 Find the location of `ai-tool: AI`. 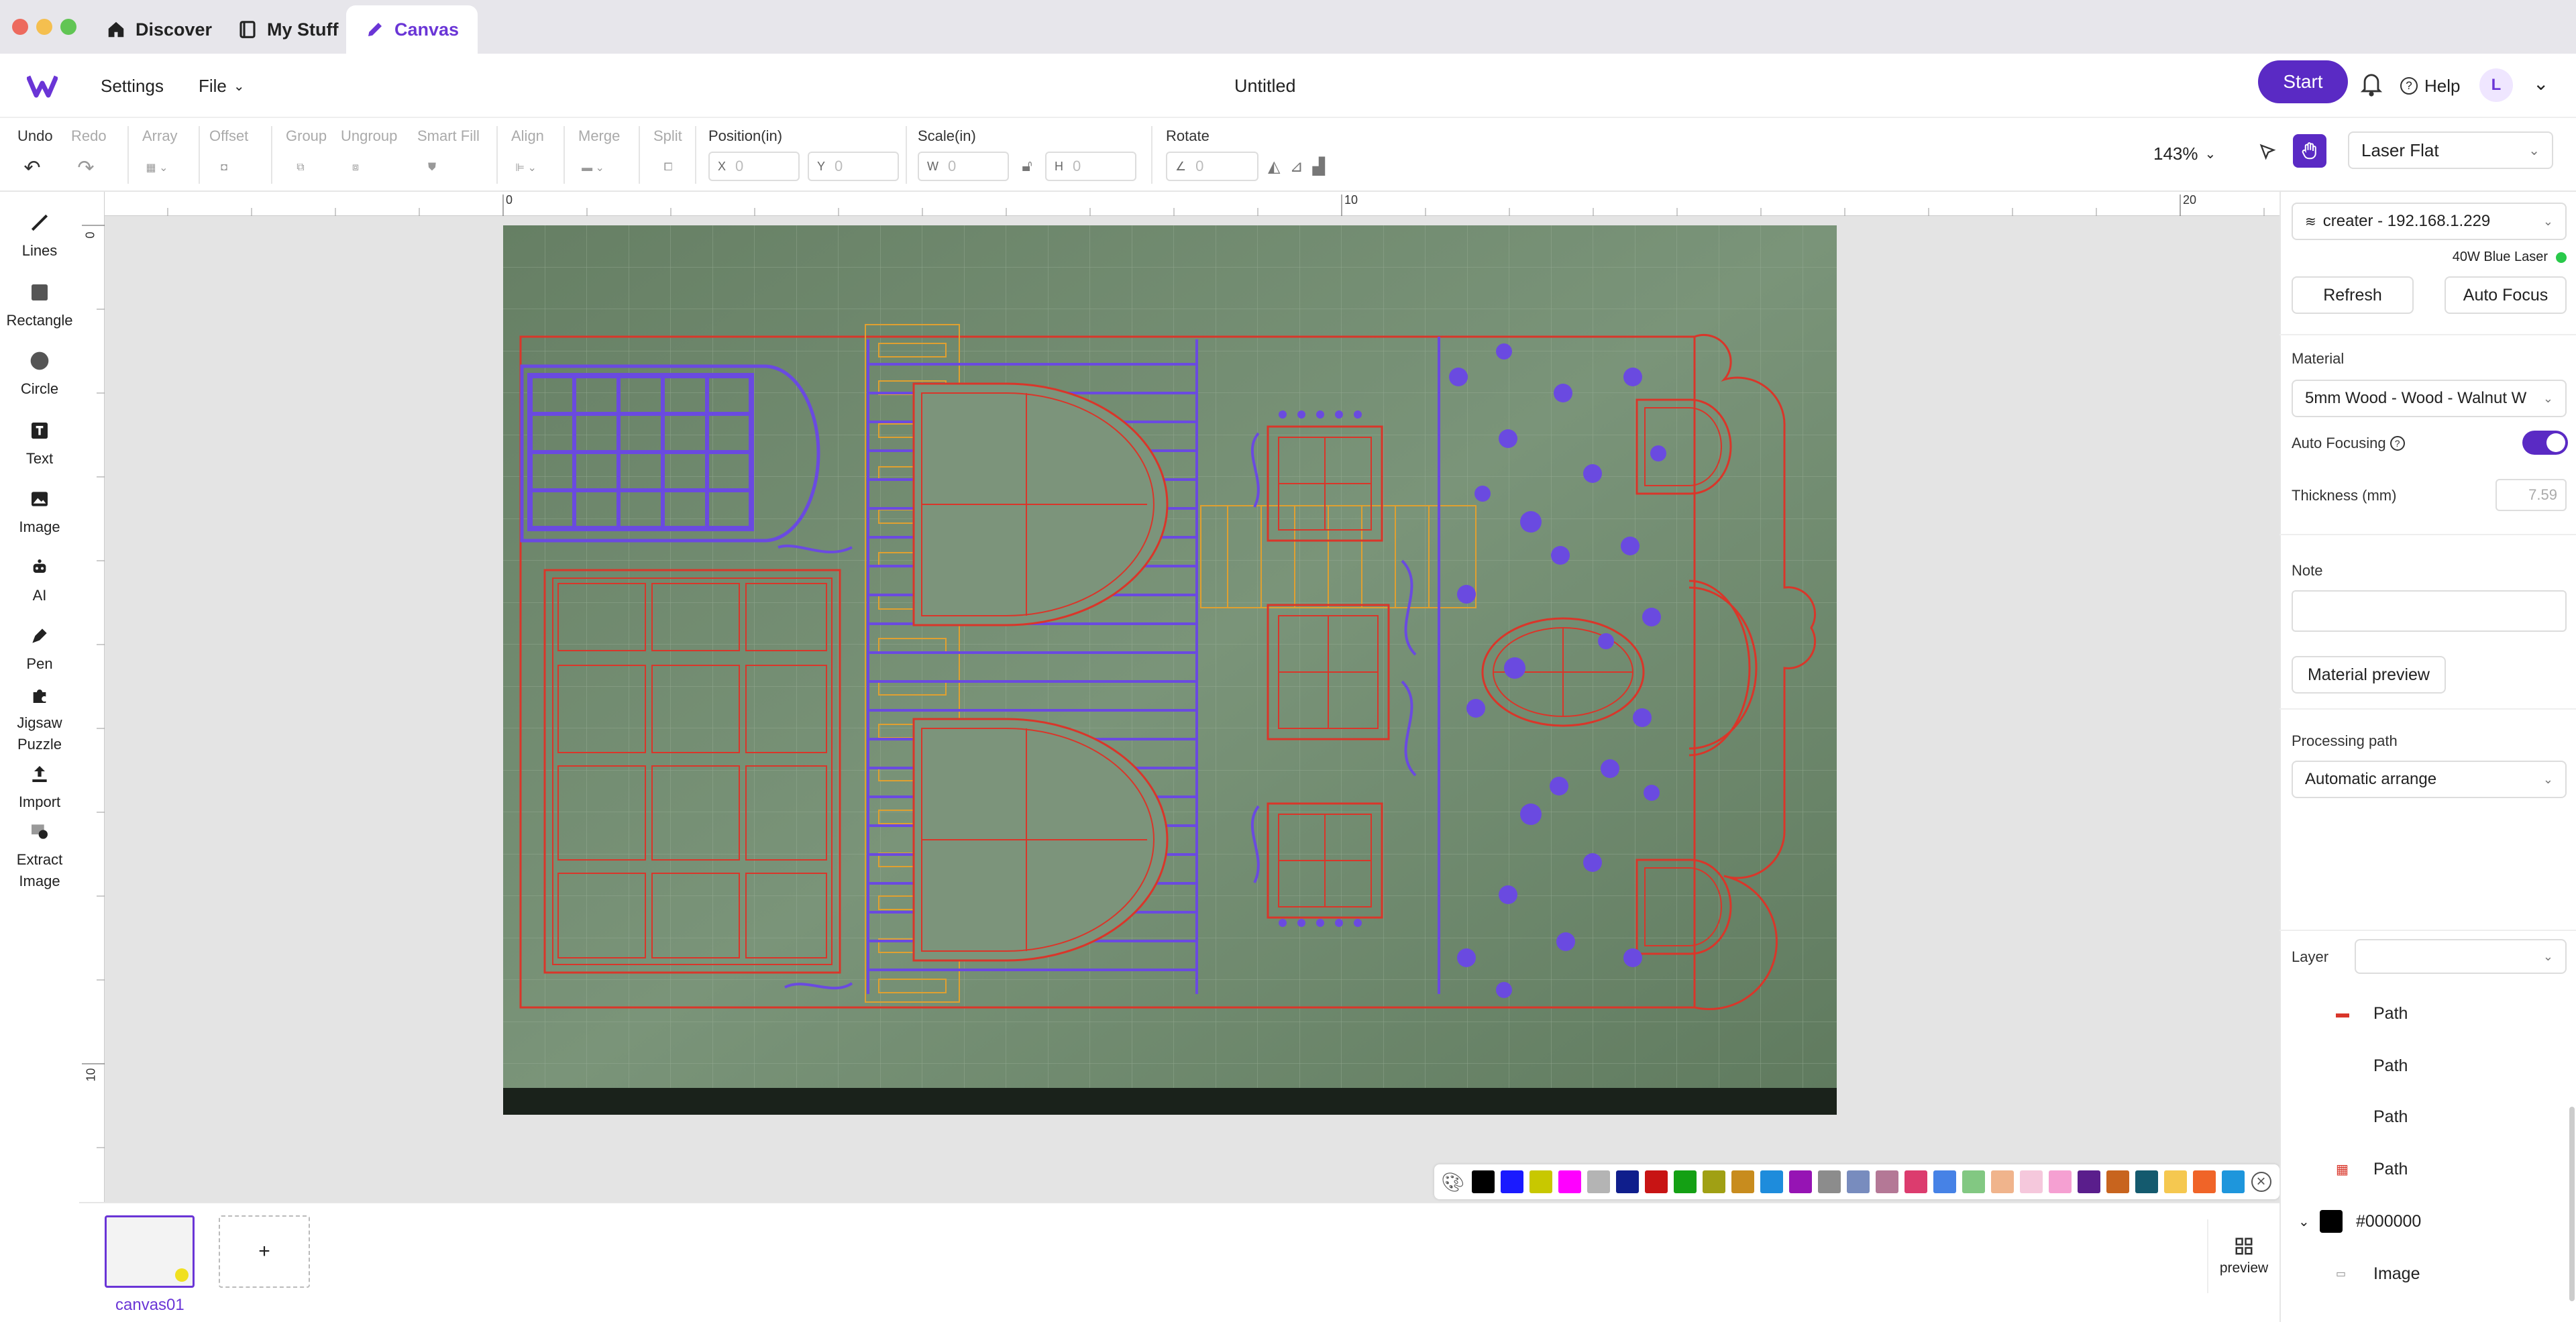

ai-tool: AI is located at coordinates (39, 581).